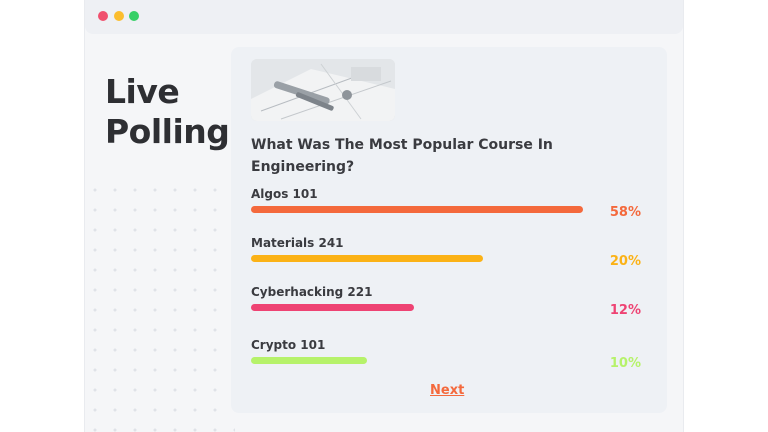 Image resolution: width=768 pixels, height=432 pixels. I want to click on poll-option: Cyberhacking 221 12%, so click(446, 303).